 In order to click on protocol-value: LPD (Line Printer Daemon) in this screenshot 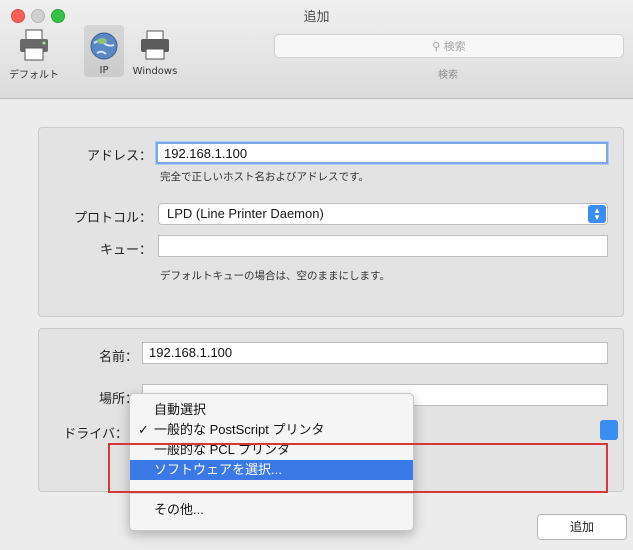, I will do `click(245, 213)`.